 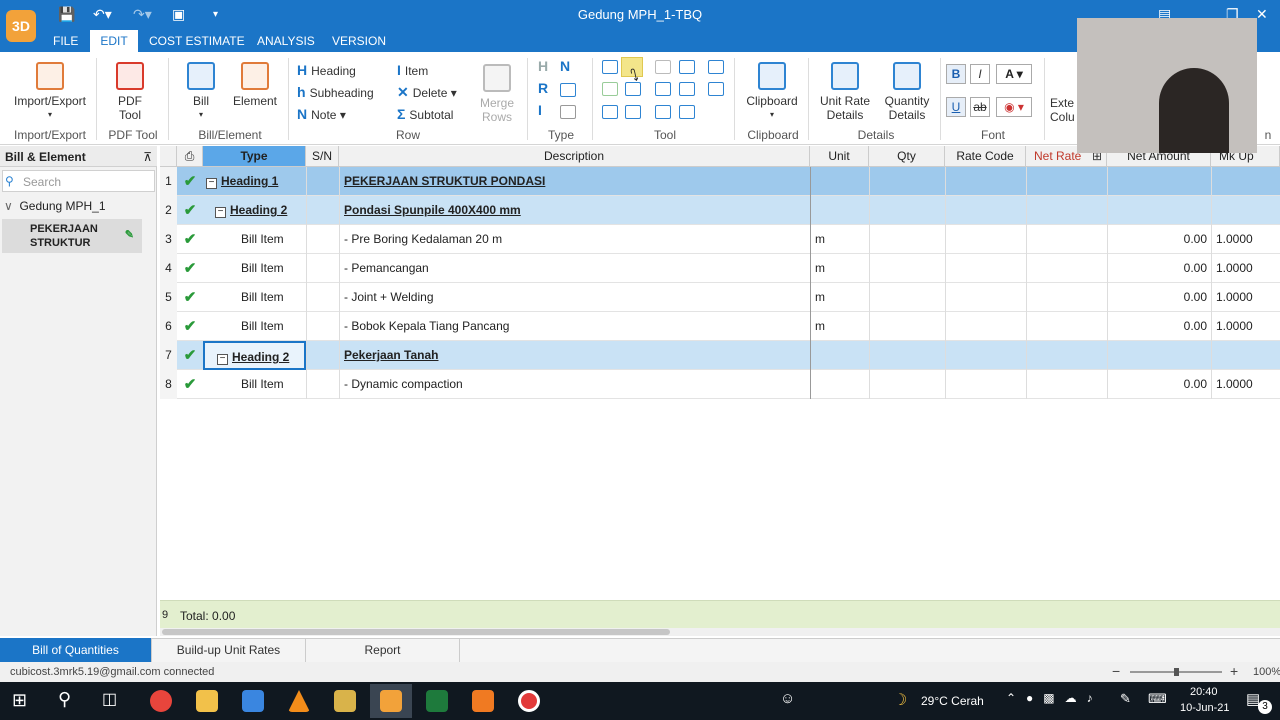 I want to click on menu-edit: EDIT, so click(x=114, y=41).